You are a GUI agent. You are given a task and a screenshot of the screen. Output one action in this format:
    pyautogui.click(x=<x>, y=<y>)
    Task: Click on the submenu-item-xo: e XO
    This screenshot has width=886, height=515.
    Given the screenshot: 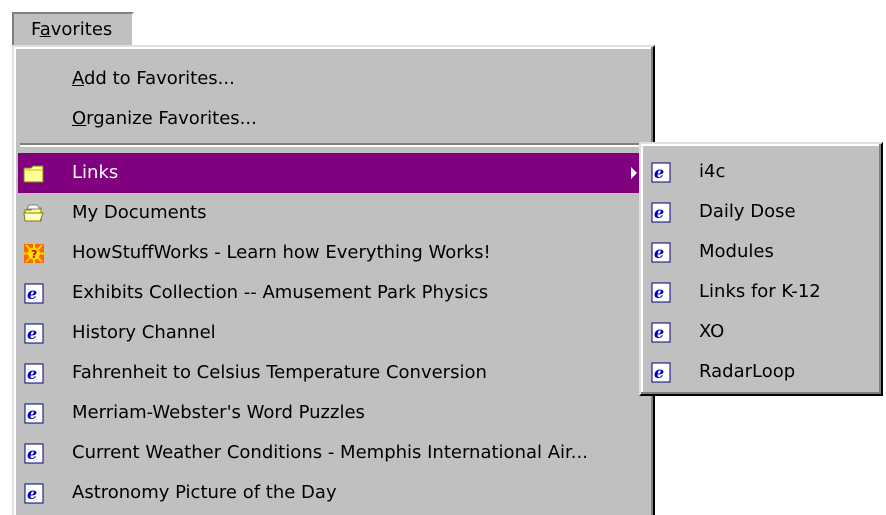 What is the action you would take?
    pyautogui.click(x=761, y=332)
    